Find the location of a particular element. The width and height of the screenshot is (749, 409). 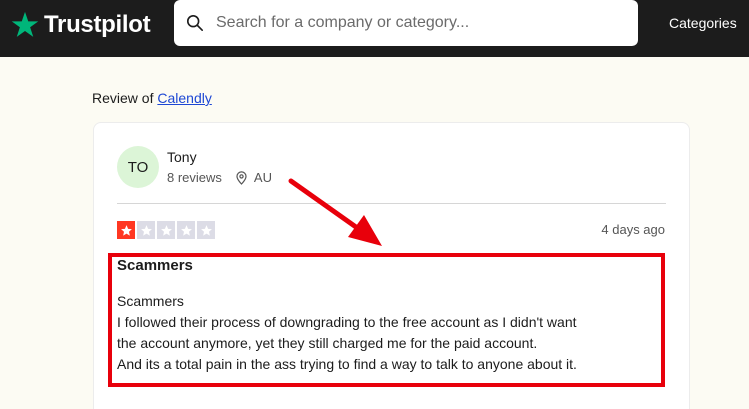

trustpilot-logo: Trustpilot is located at coordinates (80, 25).